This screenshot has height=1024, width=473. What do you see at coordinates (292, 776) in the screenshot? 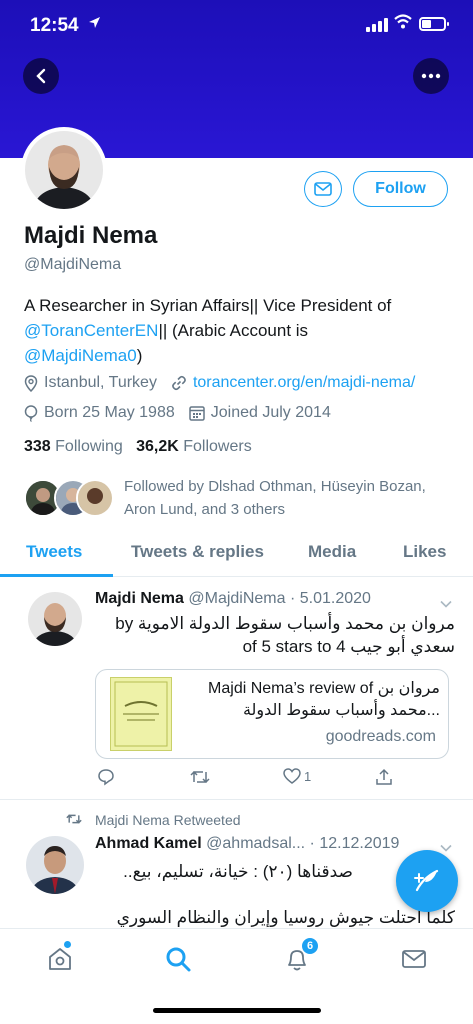
I see `heart-icon` at bounding box center [292, 776].